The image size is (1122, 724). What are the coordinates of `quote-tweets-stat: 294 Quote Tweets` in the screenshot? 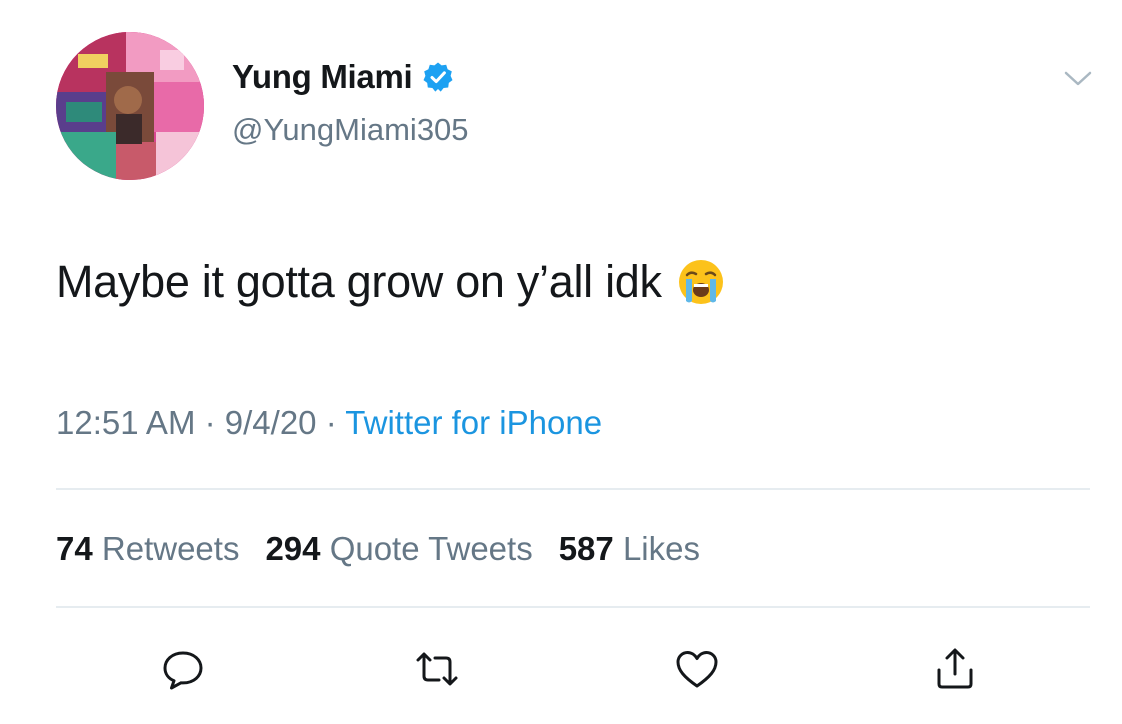 It's located at (398, 549).